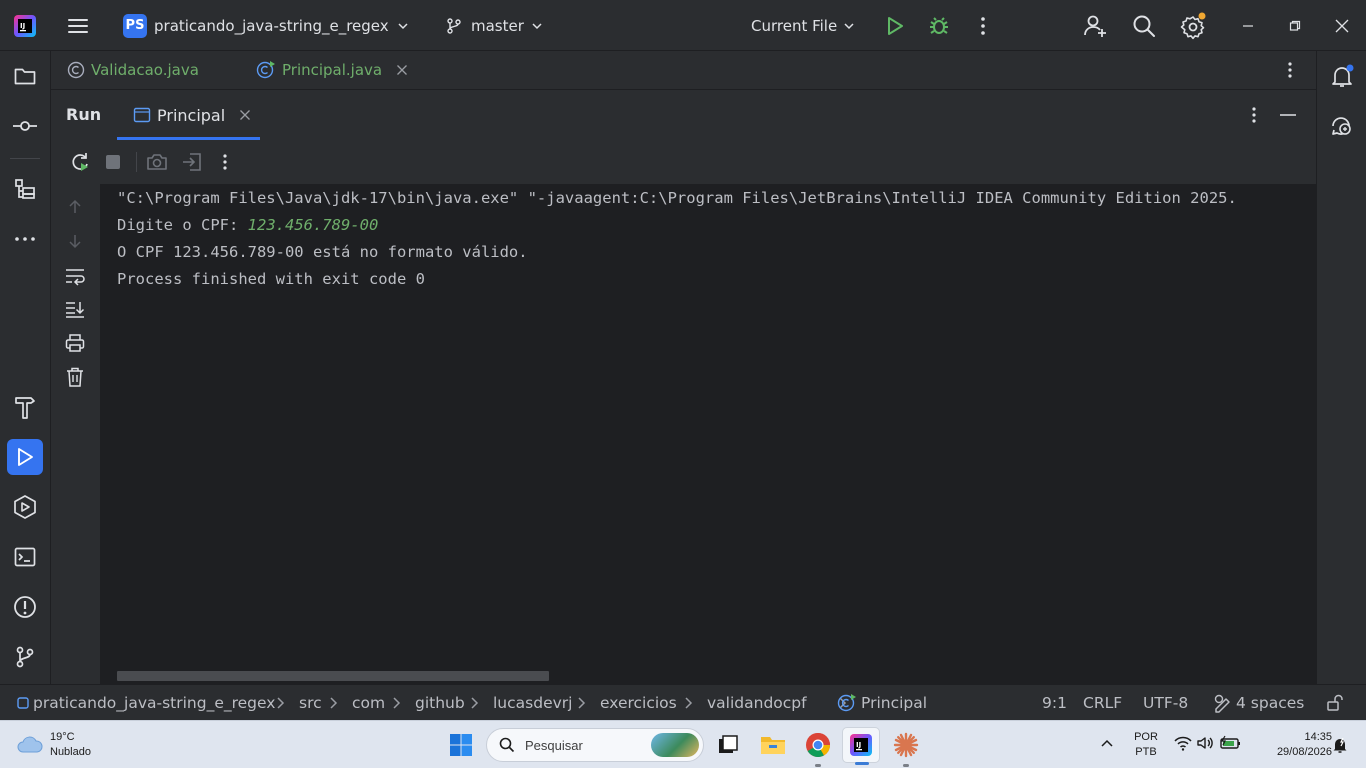  What do you see at coordinates (332, 70) in the screenshot?
I see `editor-tab-principal: Principal.java` at bounding box center [332, 70].